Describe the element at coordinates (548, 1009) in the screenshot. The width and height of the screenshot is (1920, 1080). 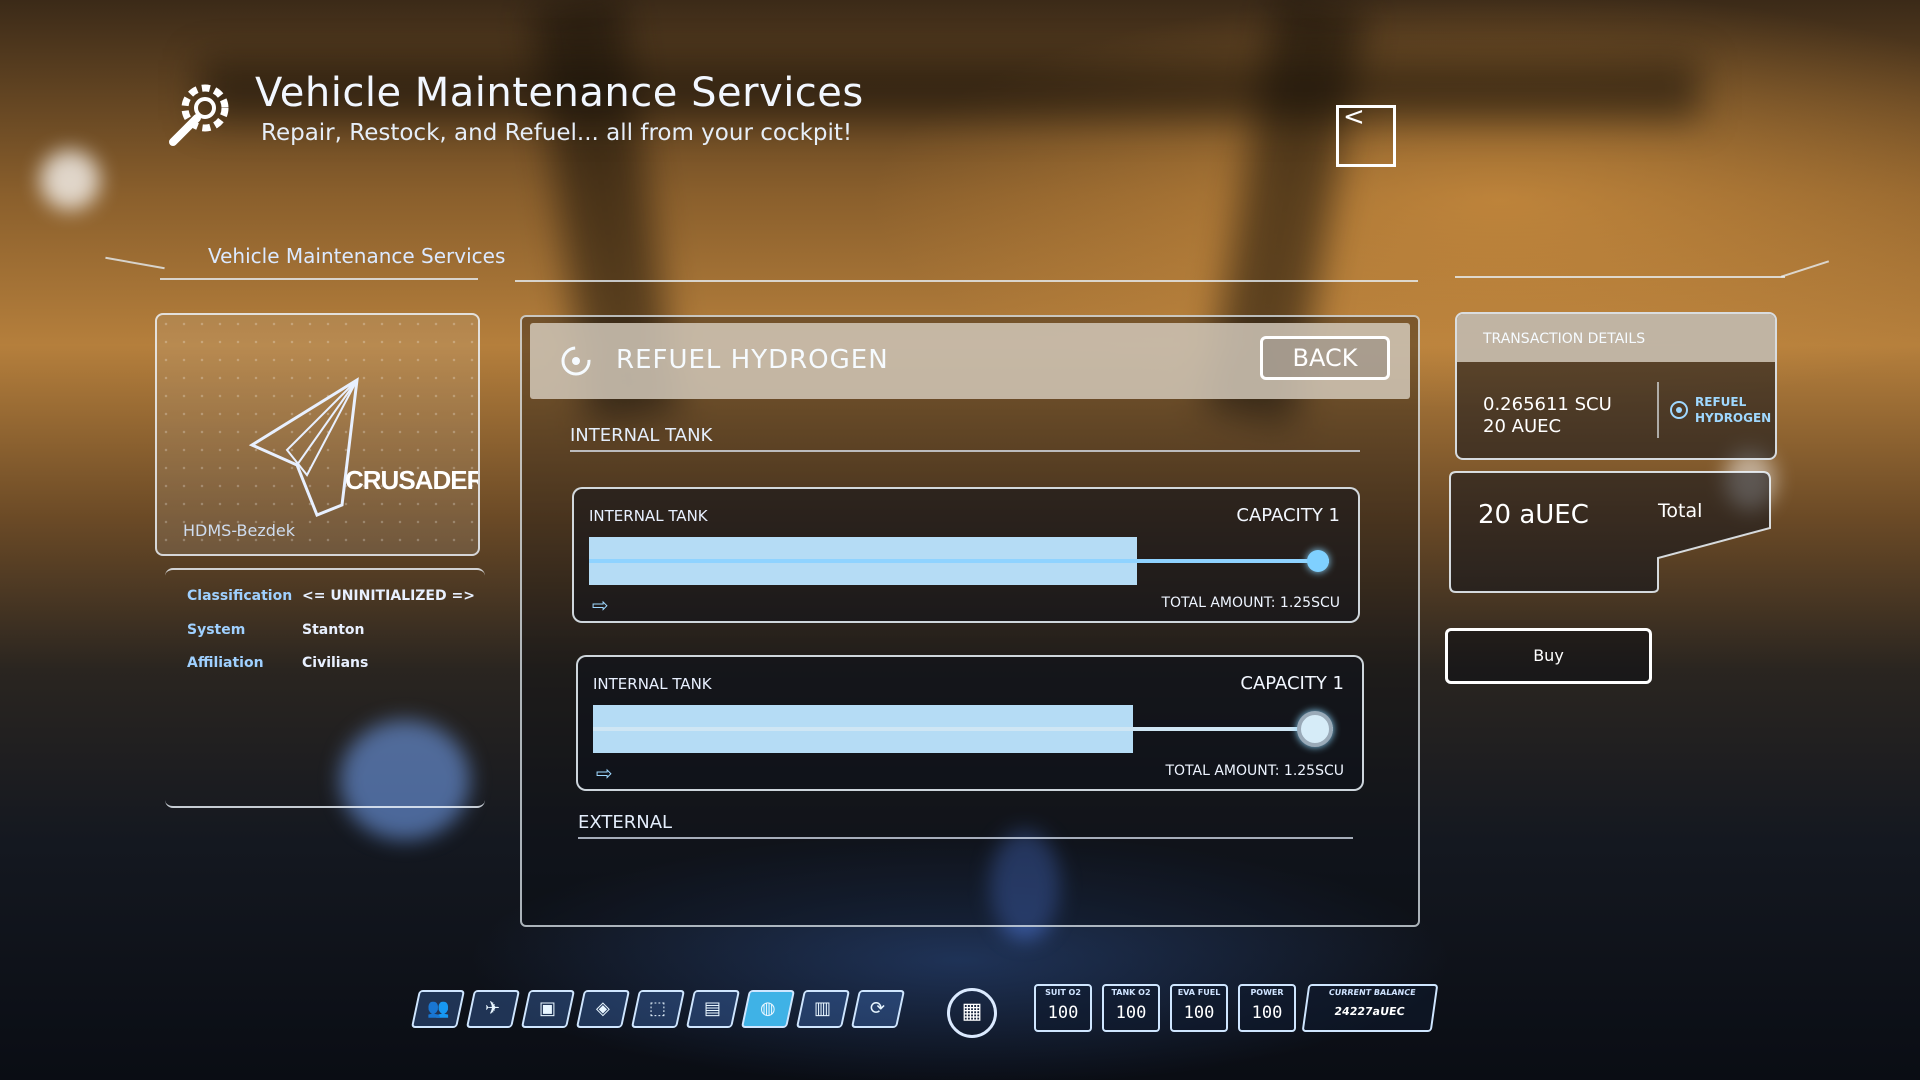
I see `armor-icon: ▣` at that location.